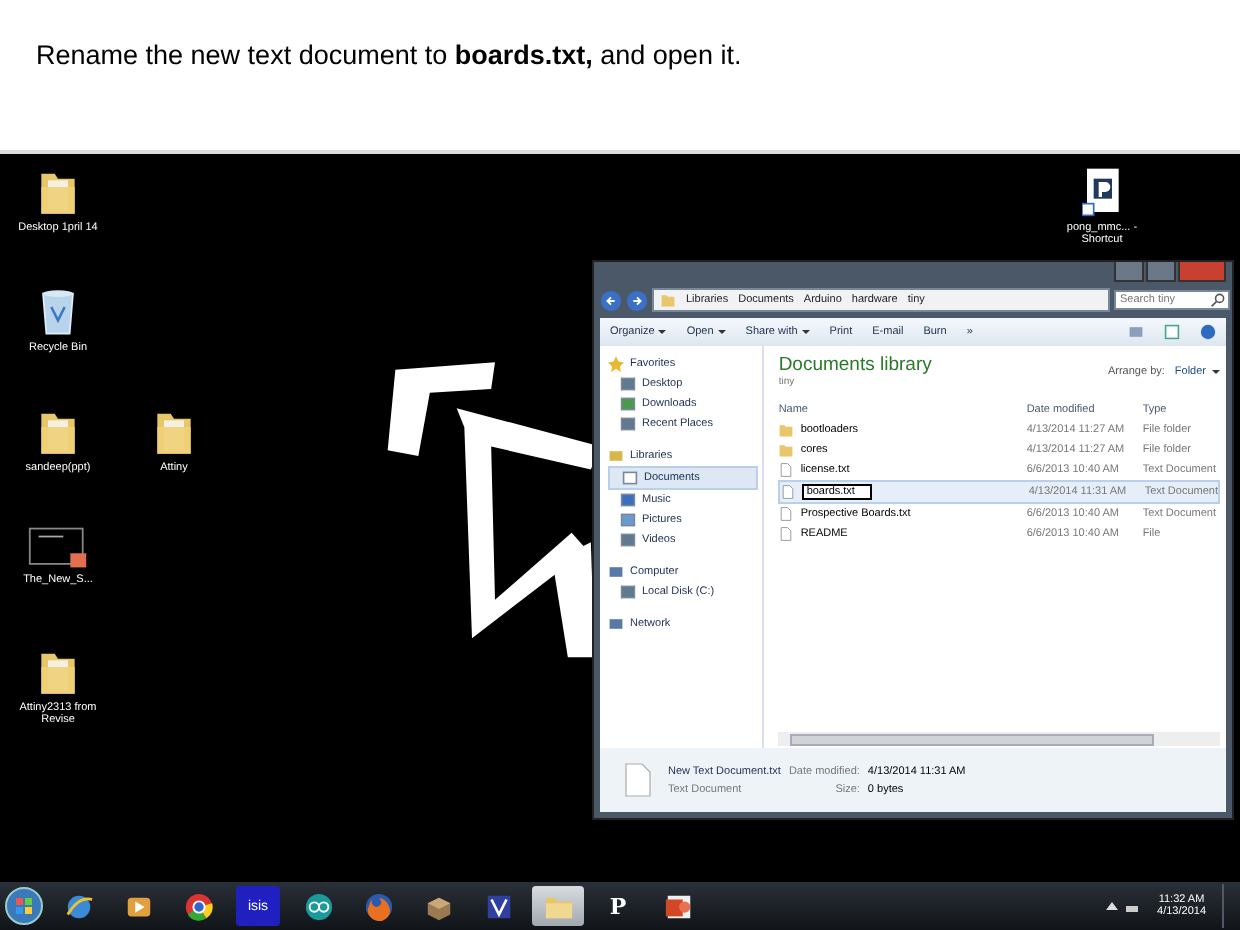 The height and width of the screenshot is (930, 1240). I want to click on browser-icon, so click(198, 906).